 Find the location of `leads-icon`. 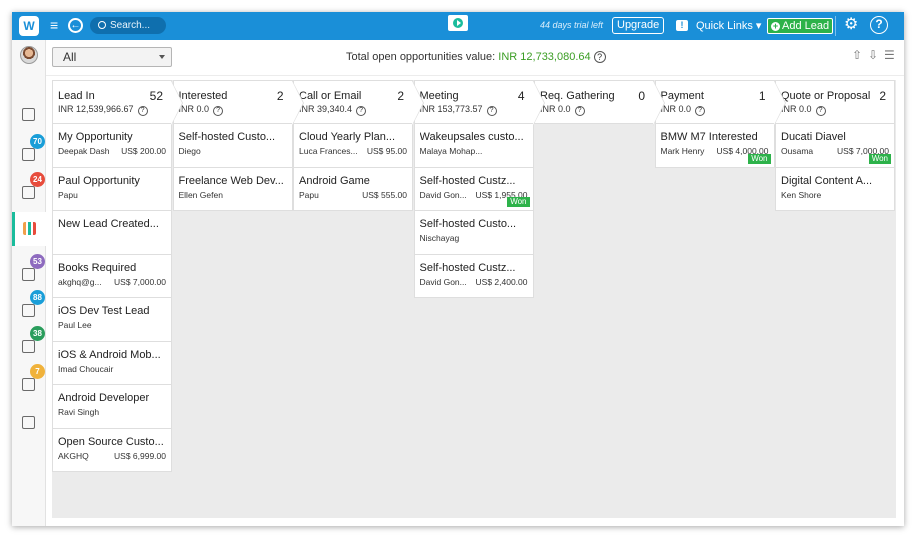

leads-icon is located at coordinates (28, 192).